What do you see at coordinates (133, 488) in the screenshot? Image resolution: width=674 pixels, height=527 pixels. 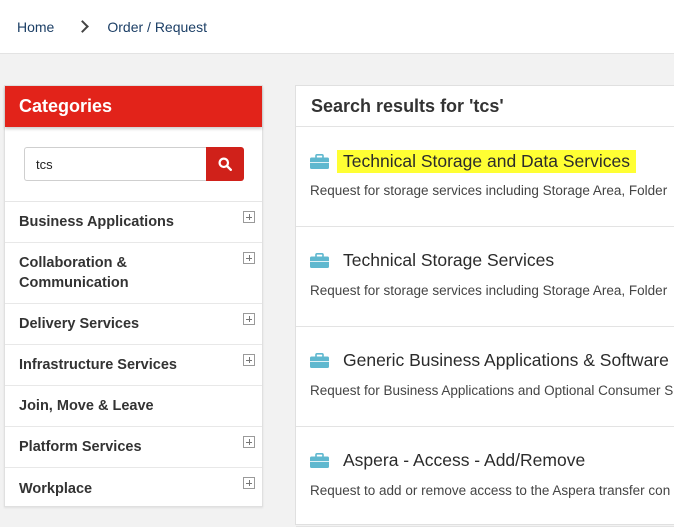 I see `category-workplace: Workplace` at bounding box center [133, 488].